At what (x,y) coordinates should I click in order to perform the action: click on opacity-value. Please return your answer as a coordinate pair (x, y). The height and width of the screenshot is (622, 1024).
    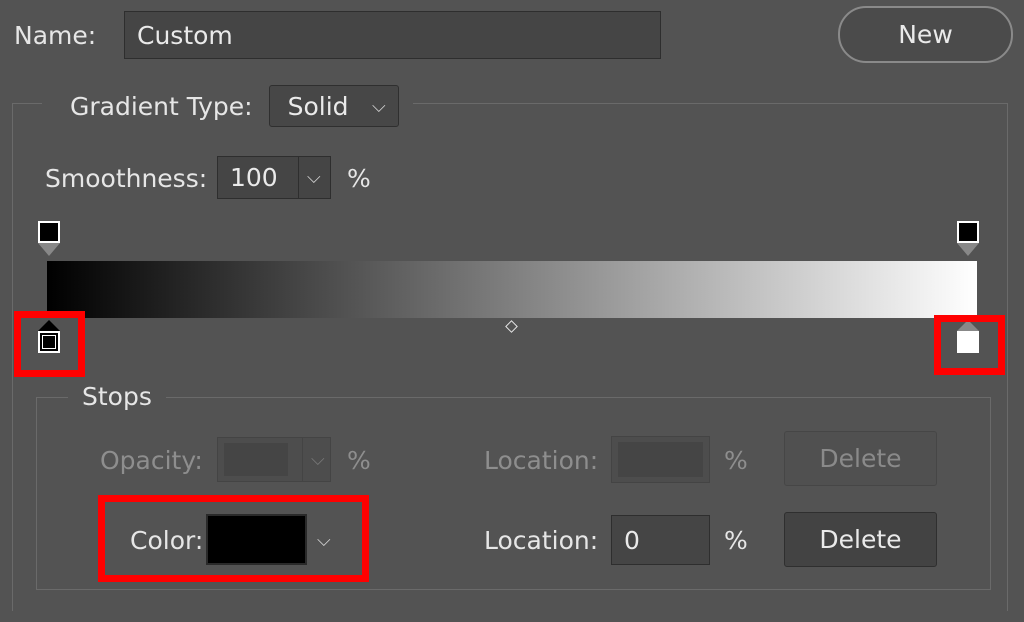
    Looking at the image, I should click on (256, 459).